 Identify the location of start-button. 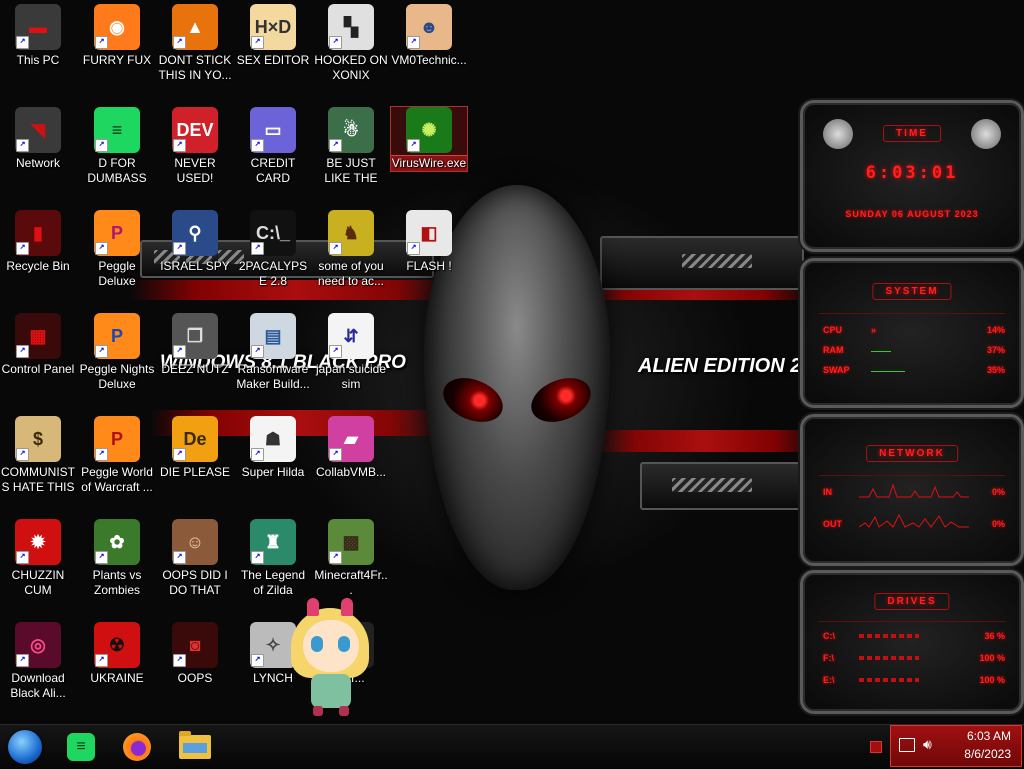
(25, 747).